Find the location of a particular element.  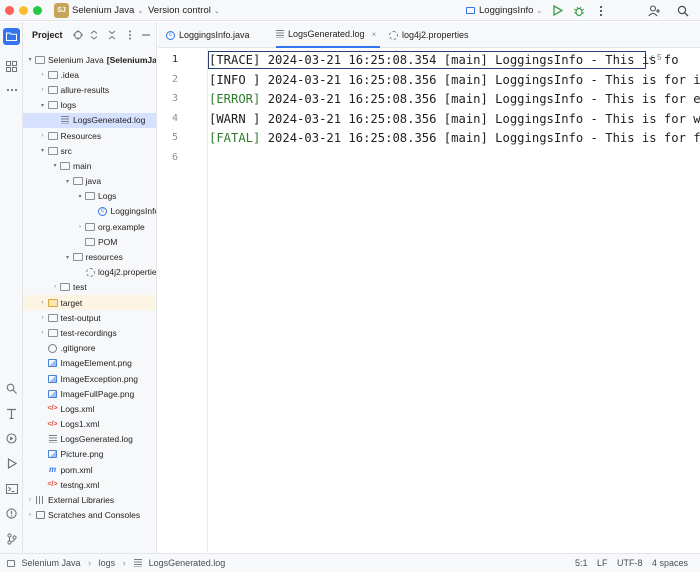

tree-item: ImageElement.png is located at coordinates (89, 363).